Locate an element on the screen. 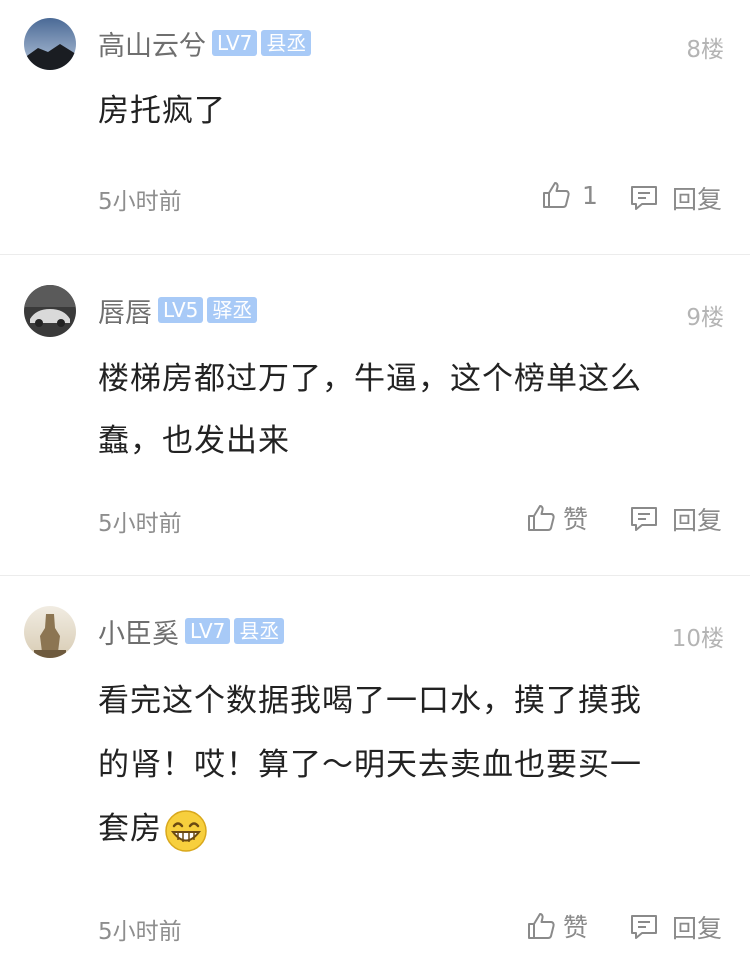  statue-avatar-icon is located at coordinates (50, 632).